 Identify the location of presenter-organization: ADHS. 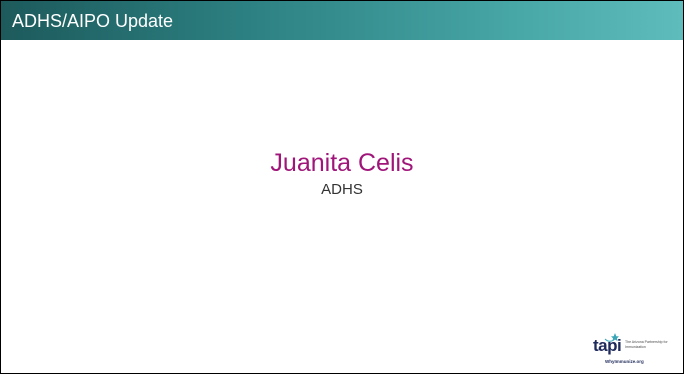
(342, 189).